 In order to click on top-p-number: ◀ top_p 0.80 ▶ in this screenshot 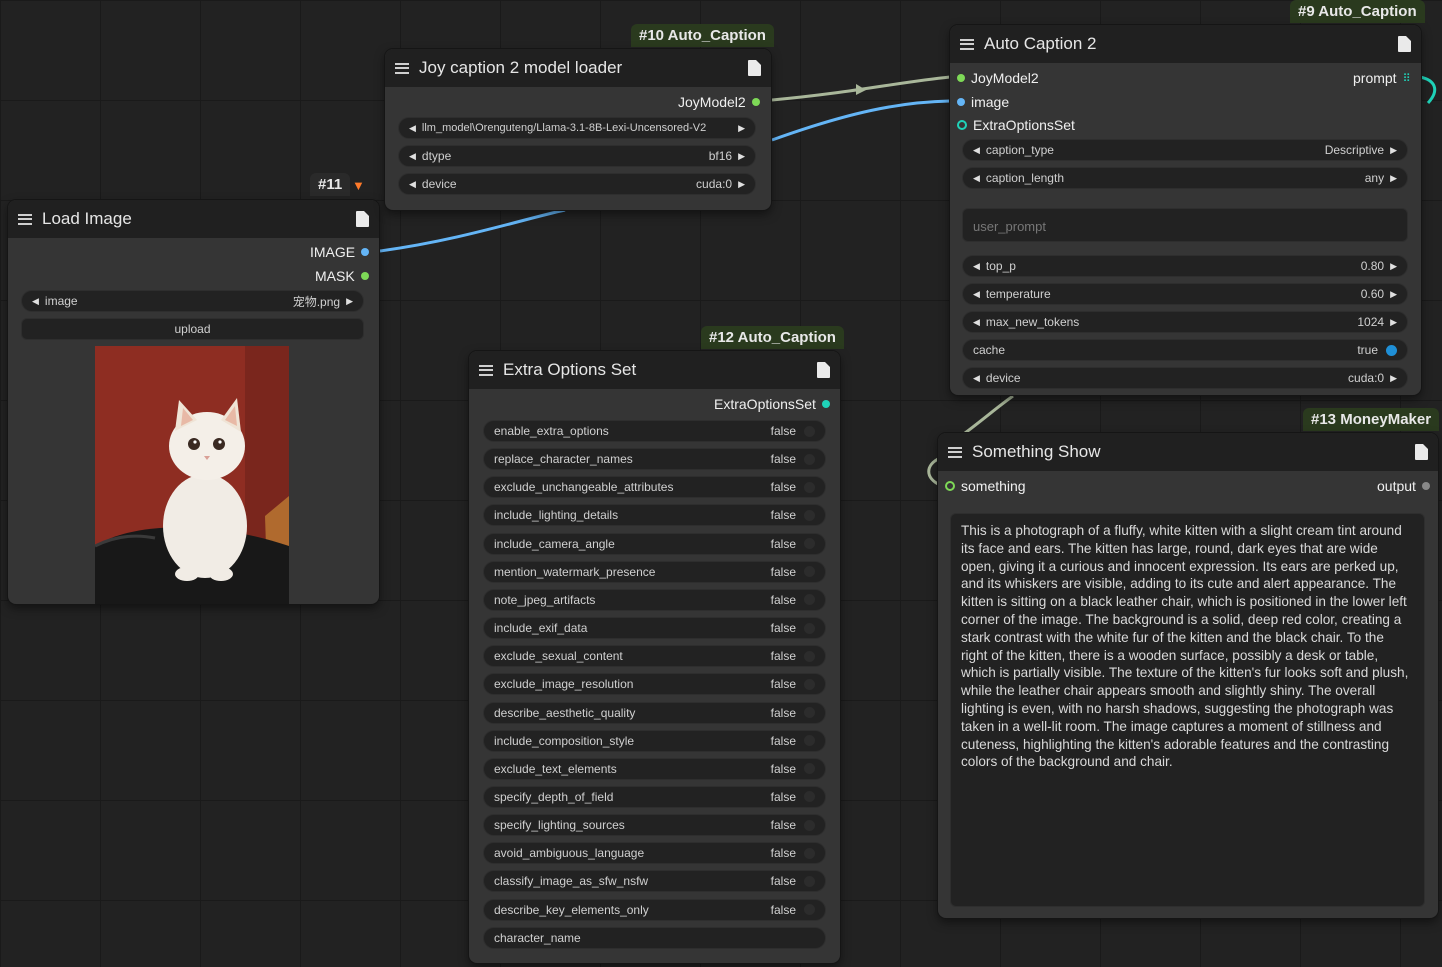, I will do `click(1185, 266)`.